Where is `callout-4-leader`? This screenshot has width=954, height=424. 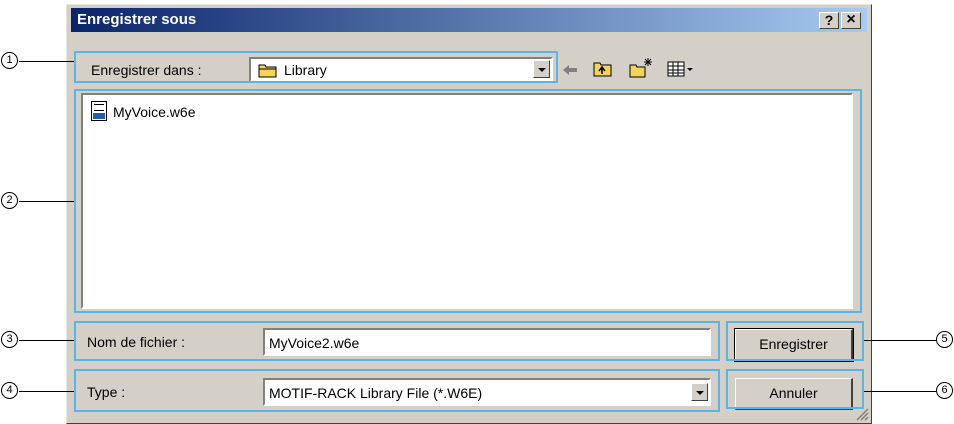
callout-4-leader is located at coordinates (46, 391).